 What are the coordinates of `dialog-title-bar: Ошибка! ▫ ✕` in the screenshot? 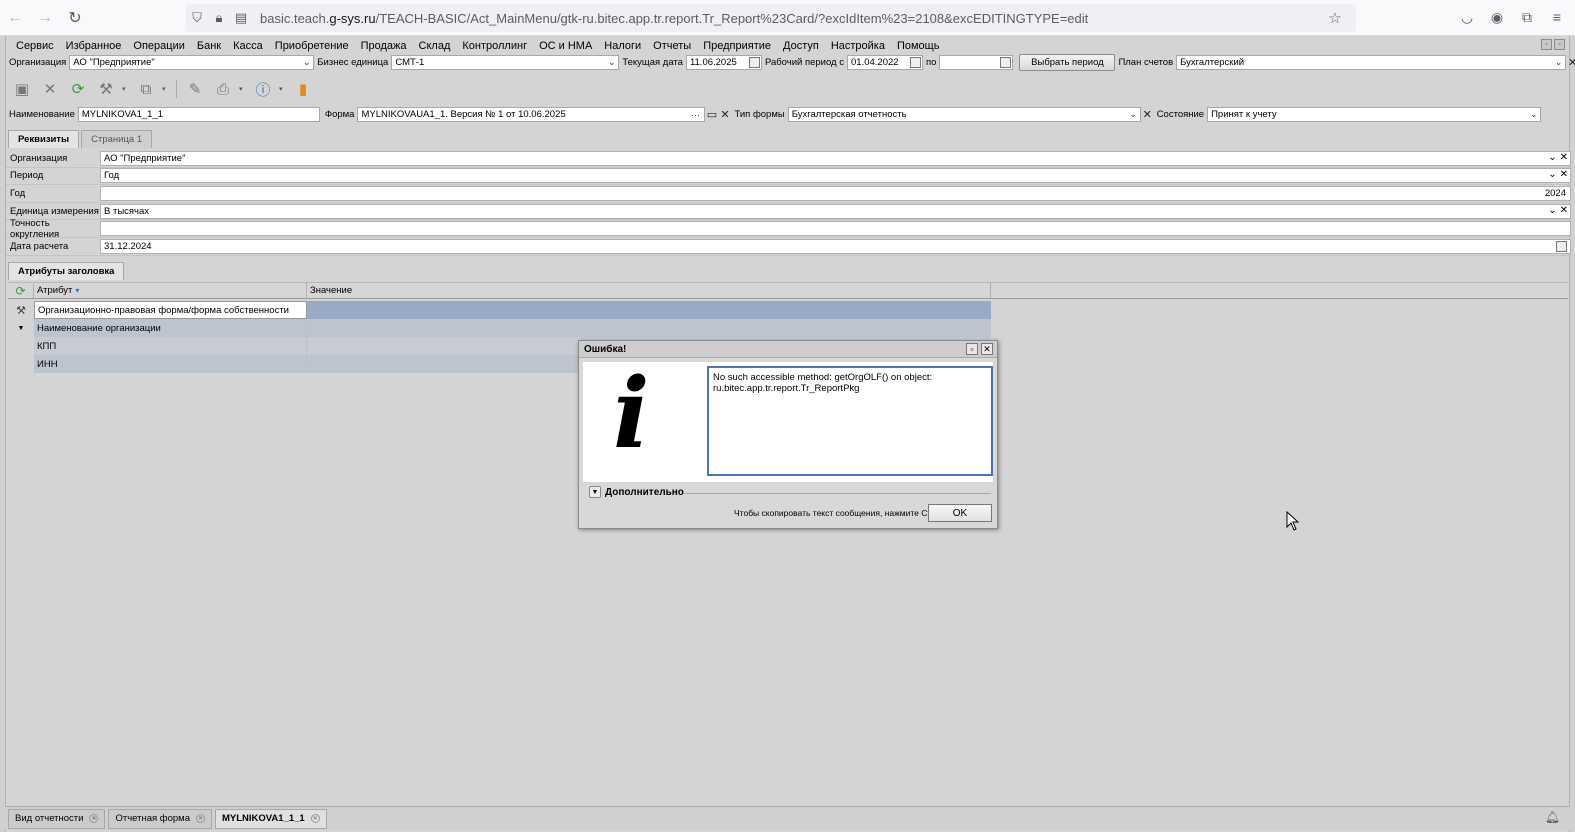 It's located at (788, 349).